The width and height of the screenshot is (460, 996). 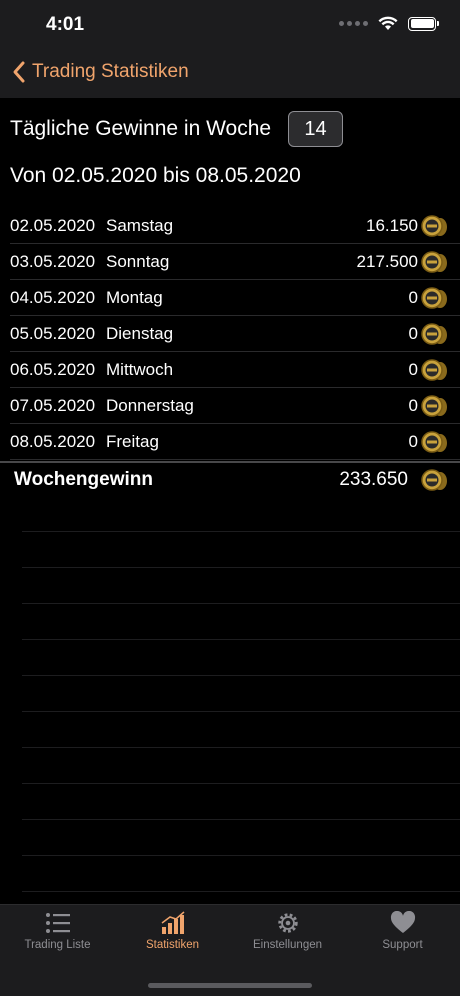 I want to click on day-row: 03.05.2020 Sonntag 217.500, so click(x=235, y=262).